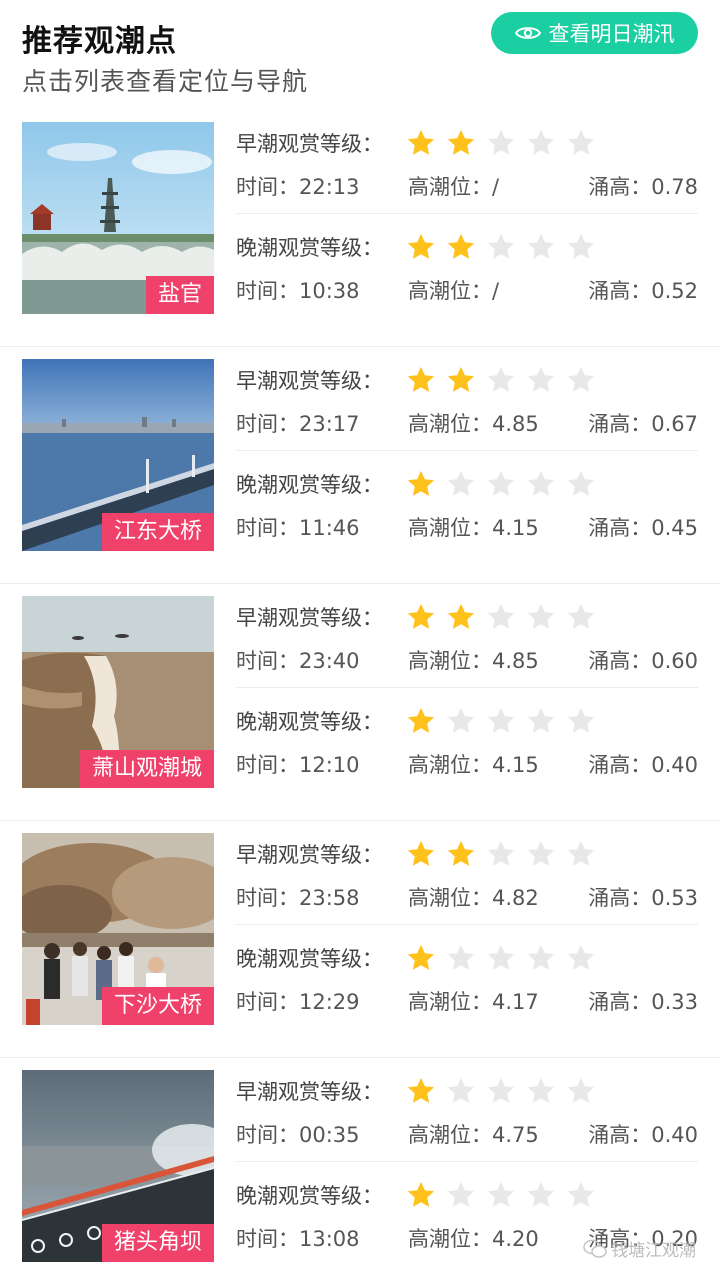 This screenshot has height=1283, width=720. I want to click on tide-time: 时间：22:13, so click(298, 187).